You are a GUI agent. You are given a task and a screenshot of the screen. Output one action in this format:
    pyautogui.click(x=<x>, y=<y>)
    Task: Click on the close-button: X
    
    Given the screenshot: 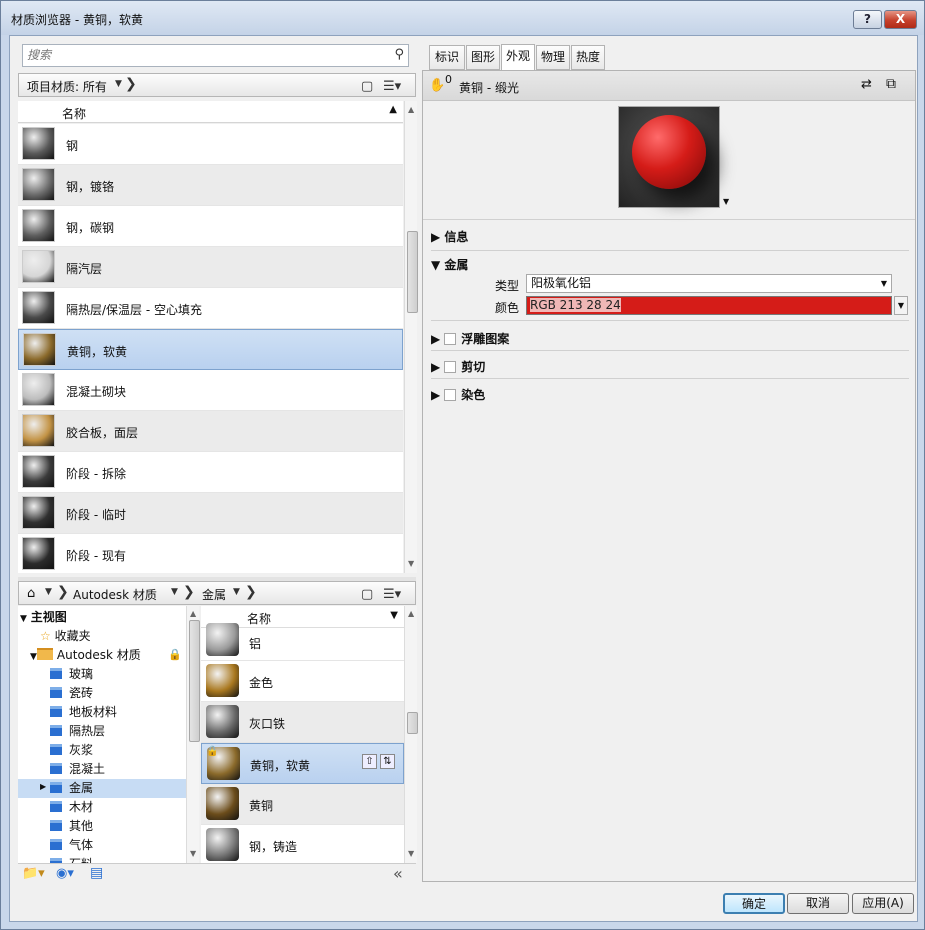 What is the action you would take?
    pyautogui.click(x=900, y=19)
    